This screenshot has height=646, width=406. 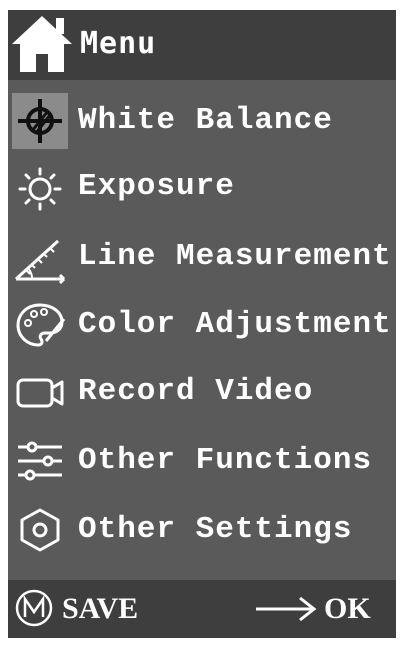 What do you see at coordinates (40, 530) in the screenshot?
I see `hexagon-settings-icon` at bounding box center [40, 530].